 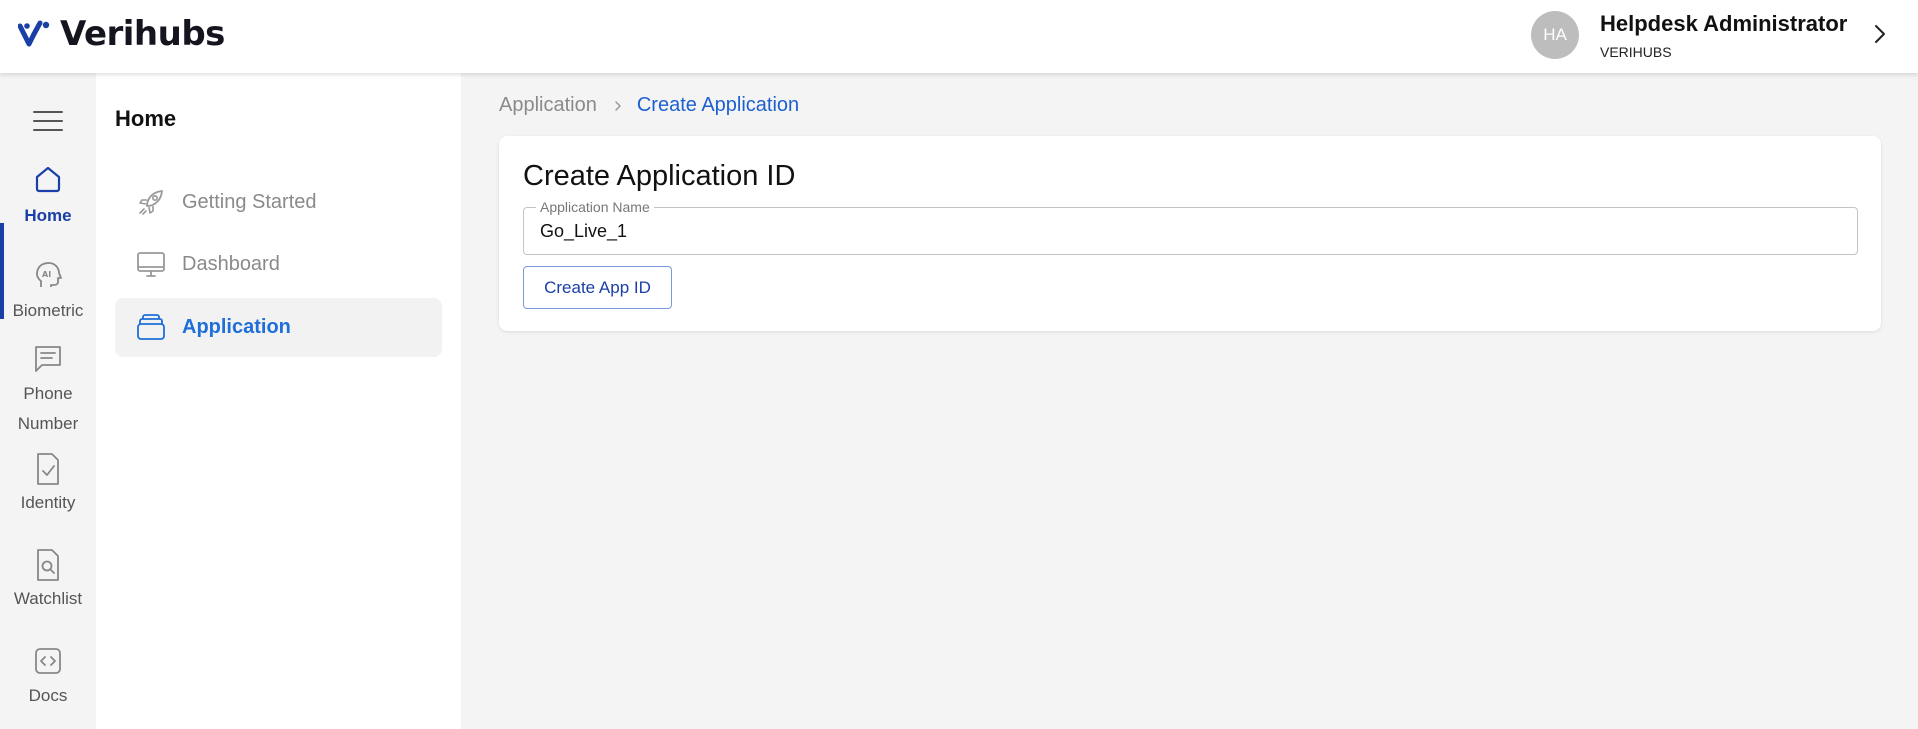 I want to click on nav-label: Getting Started, so click(x=249, y=202).